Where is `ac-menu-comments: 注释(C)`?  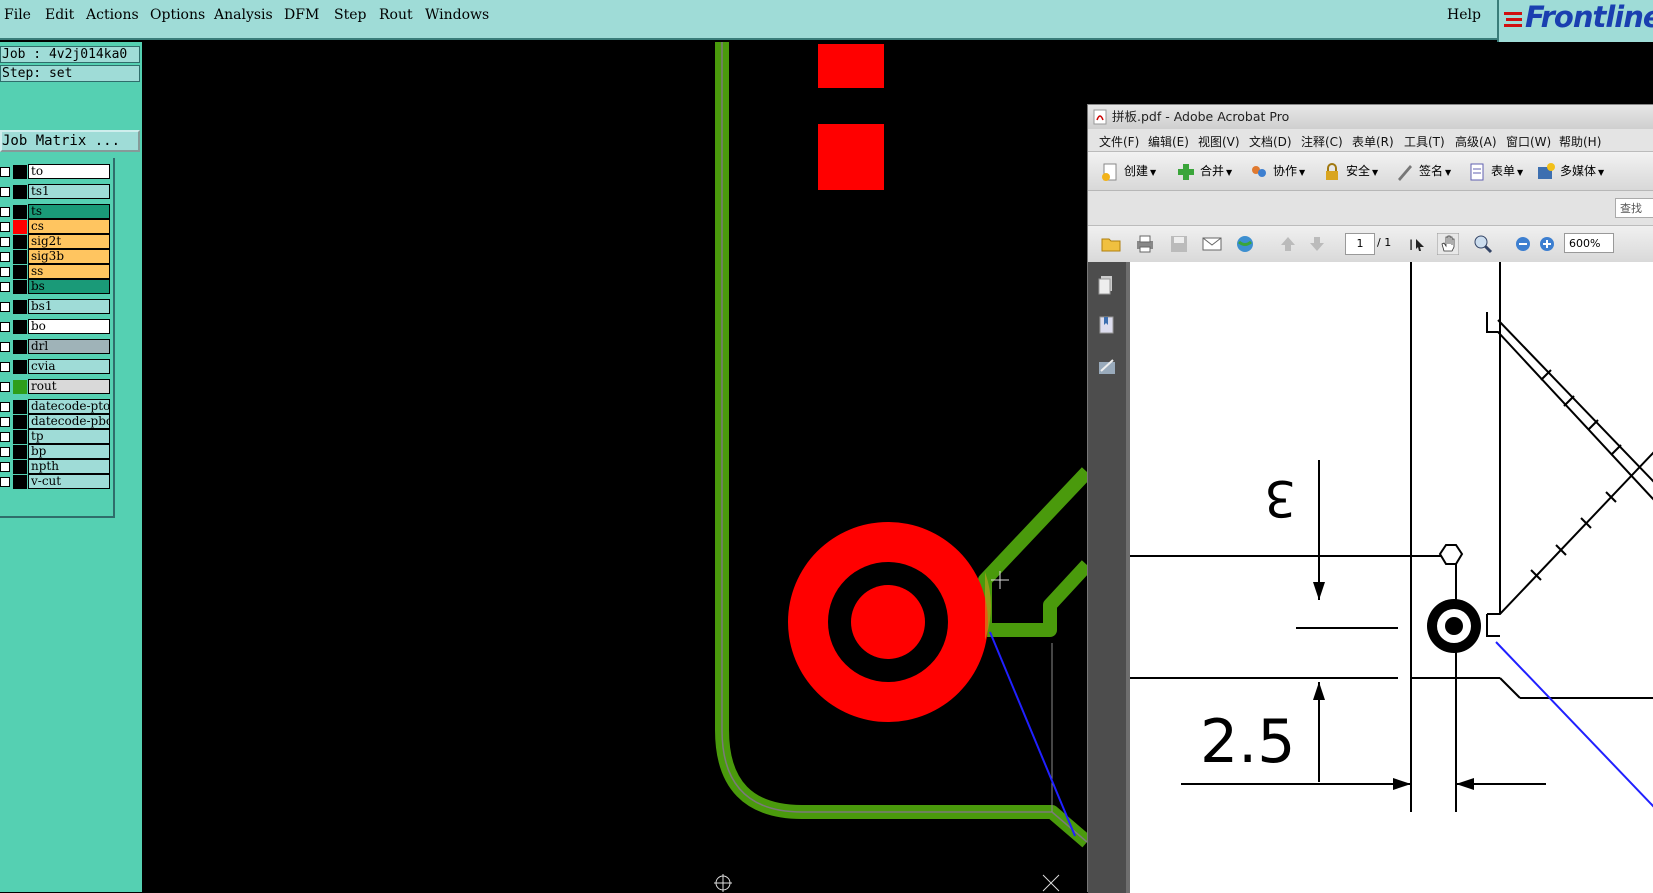
ac-menu-comments: 注释(C) is located at coordinates (1322, 141).